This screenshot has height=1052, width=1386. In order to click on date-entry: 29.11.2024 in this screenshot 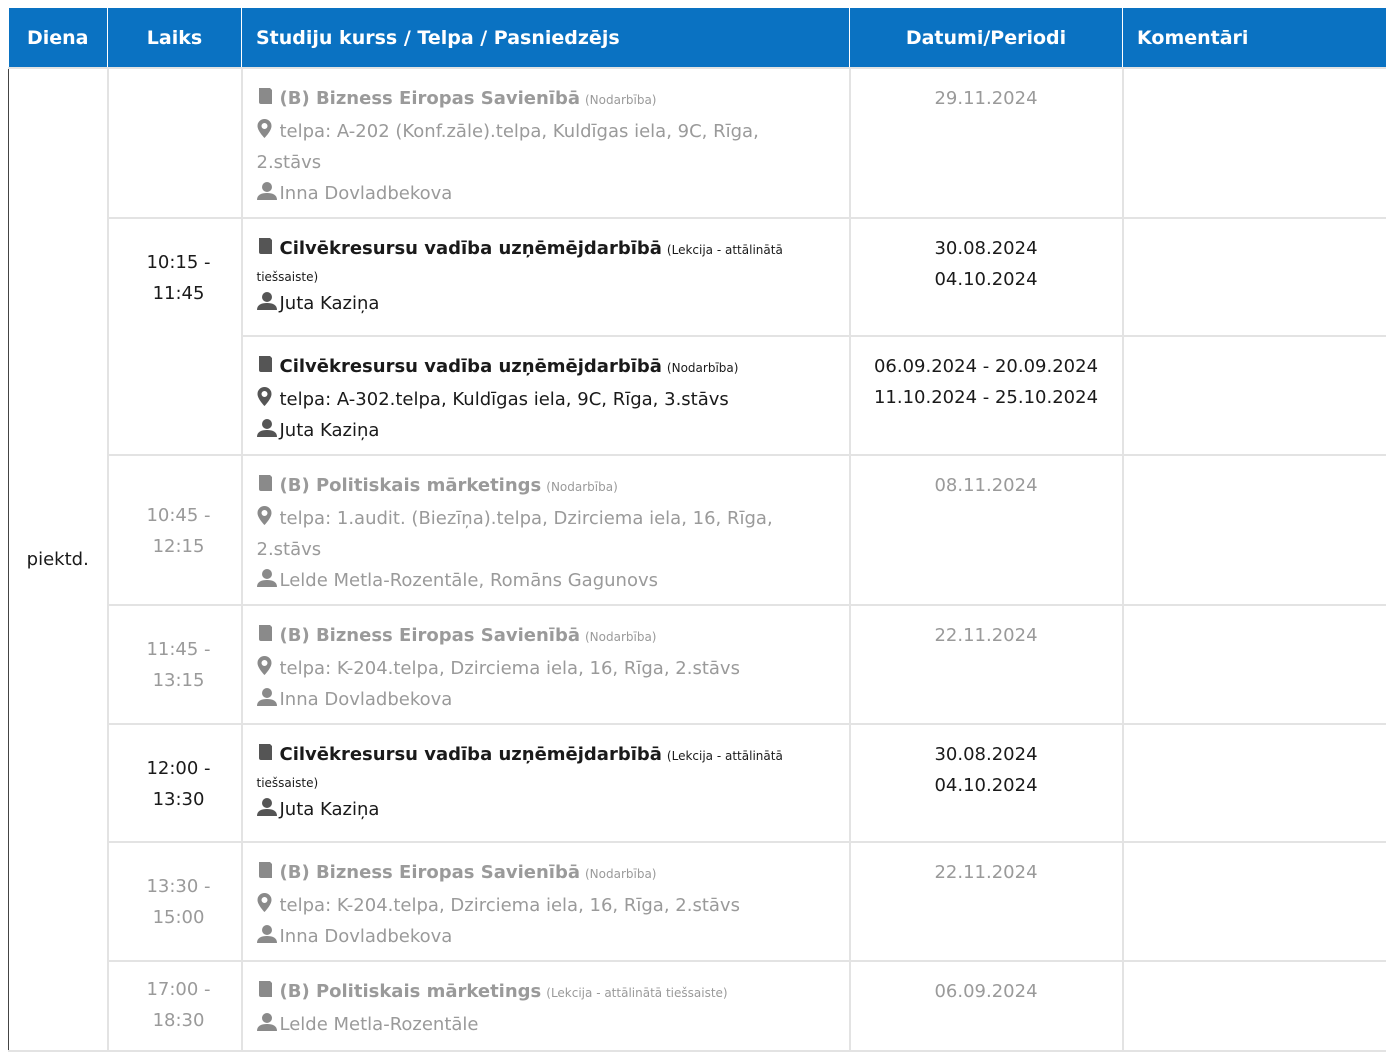, I will do `click(986, 98)`.